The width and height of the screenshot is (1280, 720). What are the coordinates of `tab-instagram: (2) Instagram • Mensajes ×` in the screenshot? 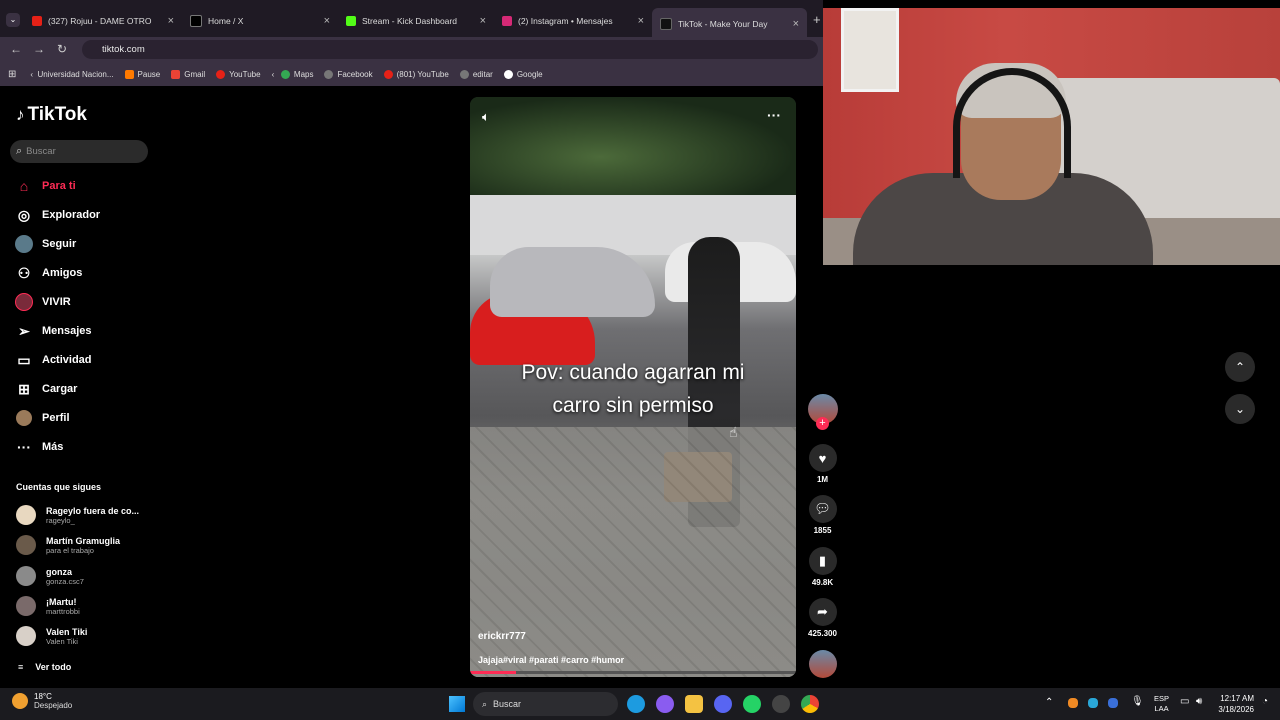 It's located at (573, 21).